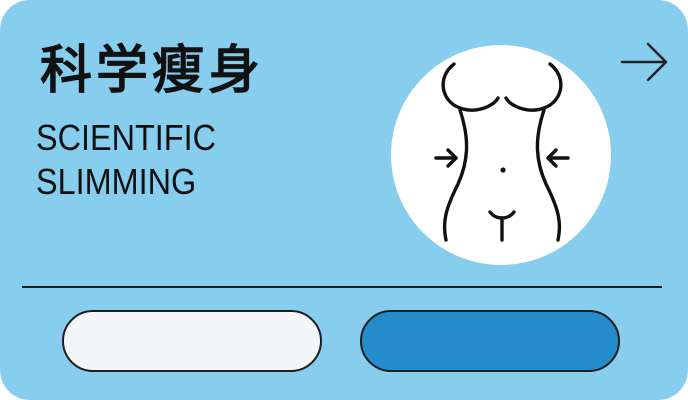 This screenshot has height=400, width=688. I want to click on left-pill-button, so click(192, 341).